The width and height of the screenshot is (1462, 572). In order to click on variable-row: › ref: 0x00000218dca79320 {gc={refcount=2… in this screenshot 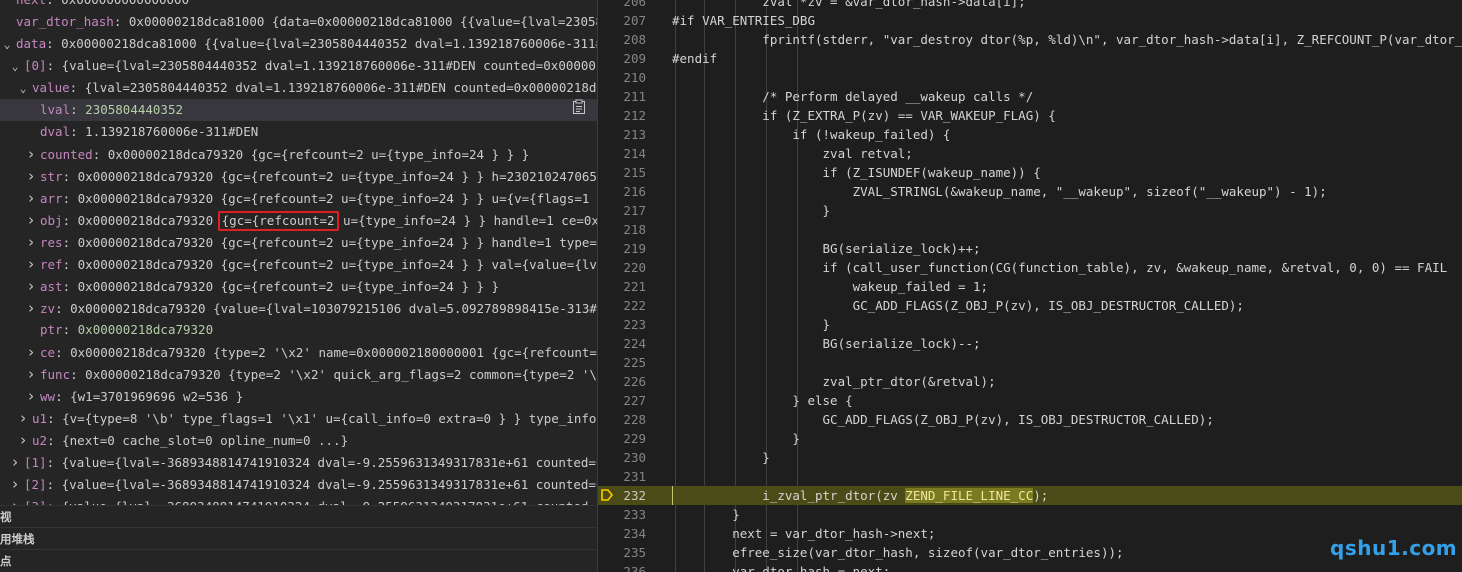, I will do `click(298, 264)`.